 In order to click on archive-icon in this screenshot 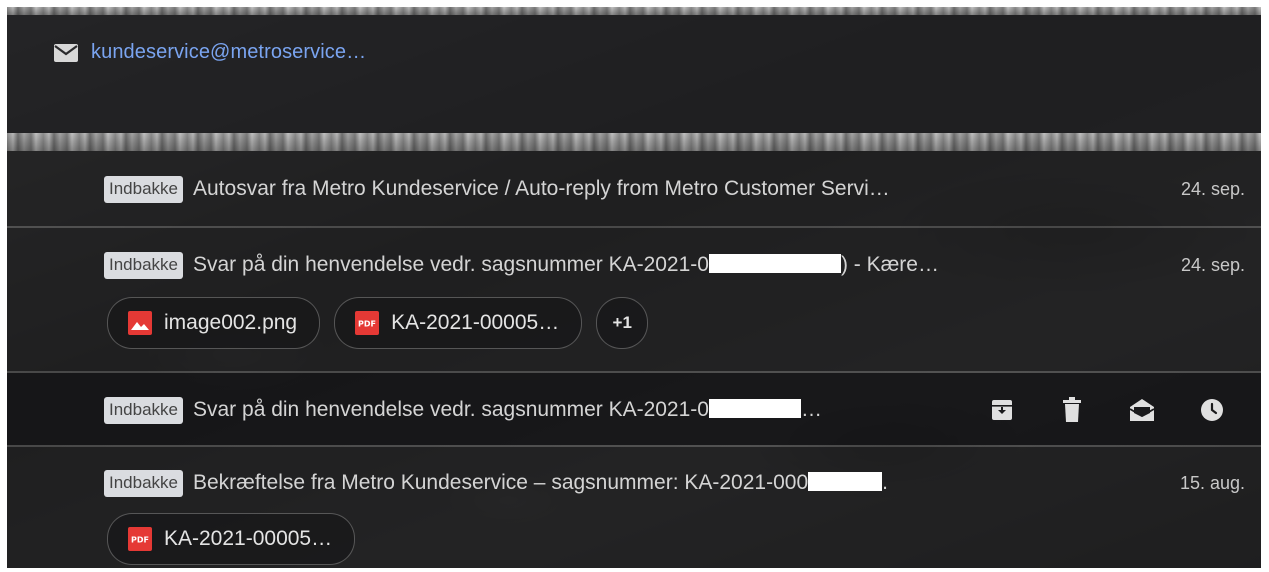, I will do `click(1002, 410)`.